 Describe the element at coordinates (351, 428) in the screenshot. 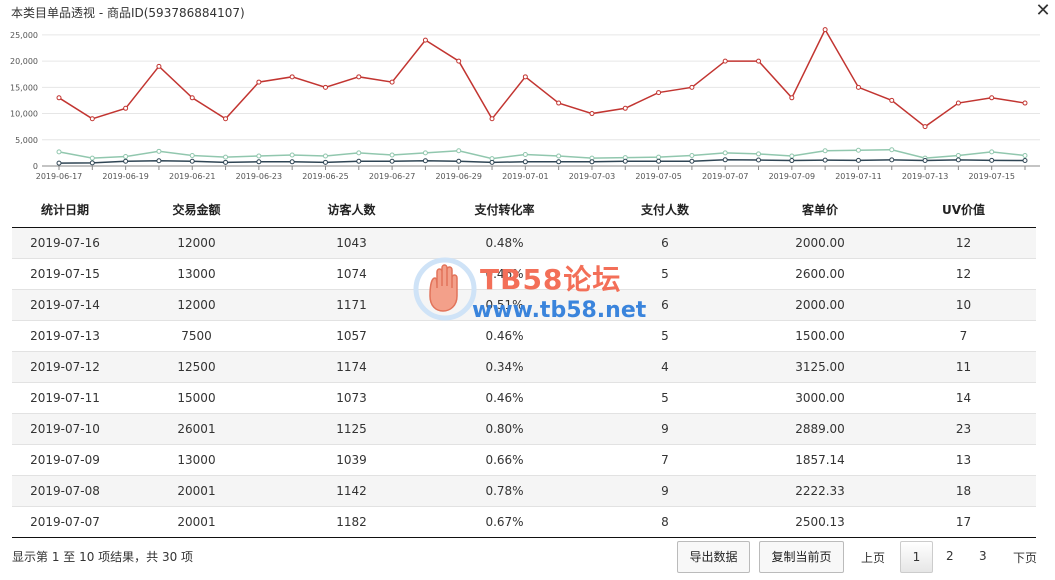

I see `table-cell: 1125` at that location.